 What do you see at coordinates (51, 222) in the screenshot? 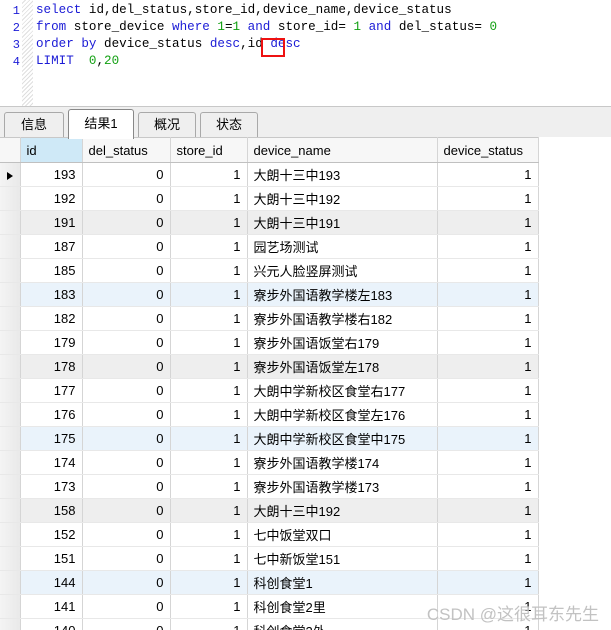
I see `cell-id: 191` at bounding box center [51, 222].